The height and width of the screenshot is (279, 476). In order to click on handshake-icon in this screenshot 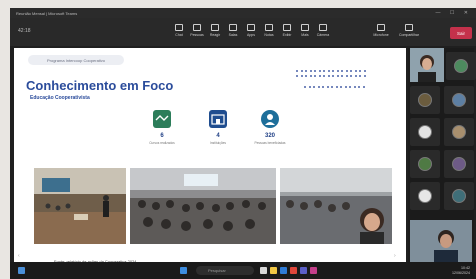, I will do `click(162, 119)`.